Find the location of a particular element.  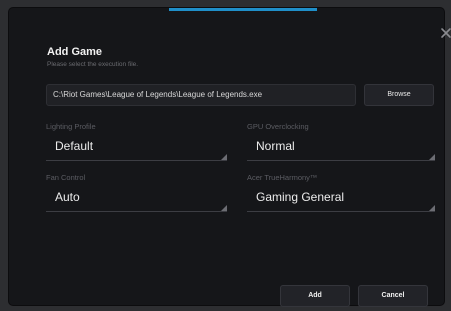

add-button: Add is located at coordinates (315, 296).